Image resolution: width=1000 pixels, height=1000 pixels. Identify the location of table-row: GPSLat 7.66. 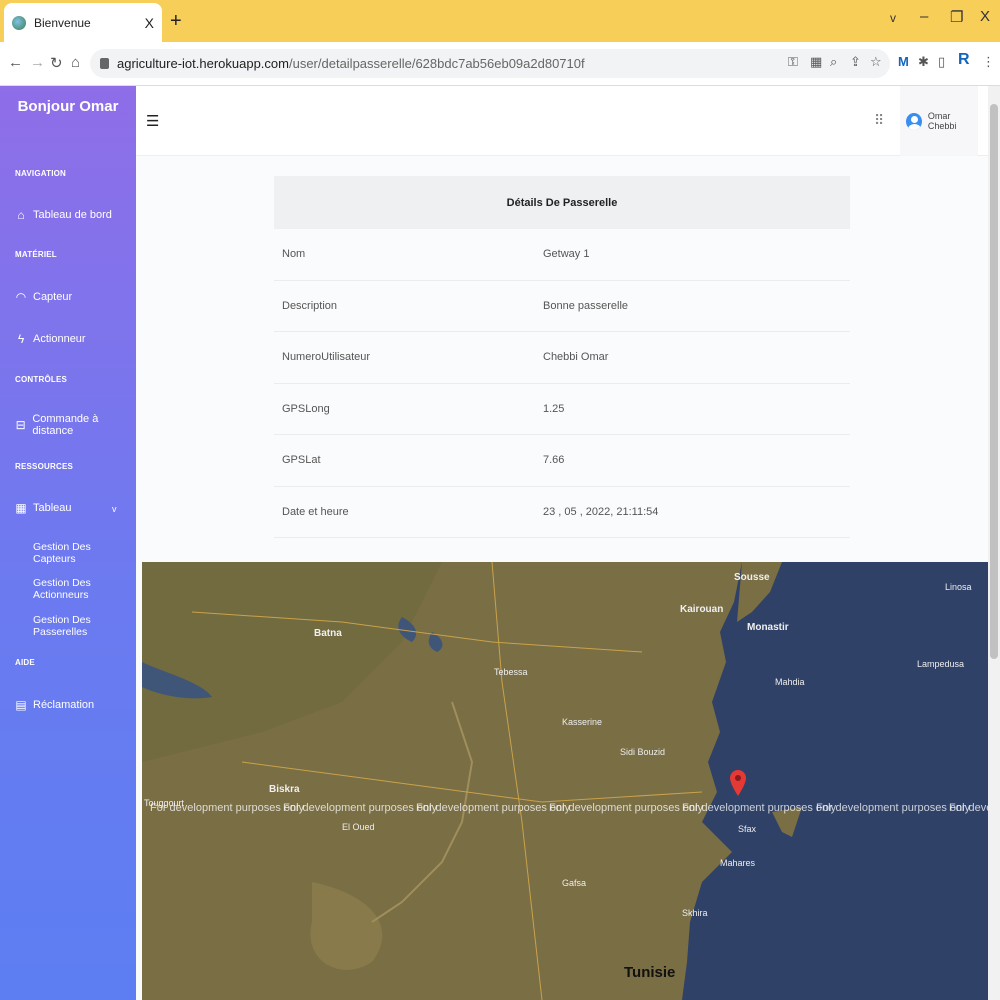
(562, 461).